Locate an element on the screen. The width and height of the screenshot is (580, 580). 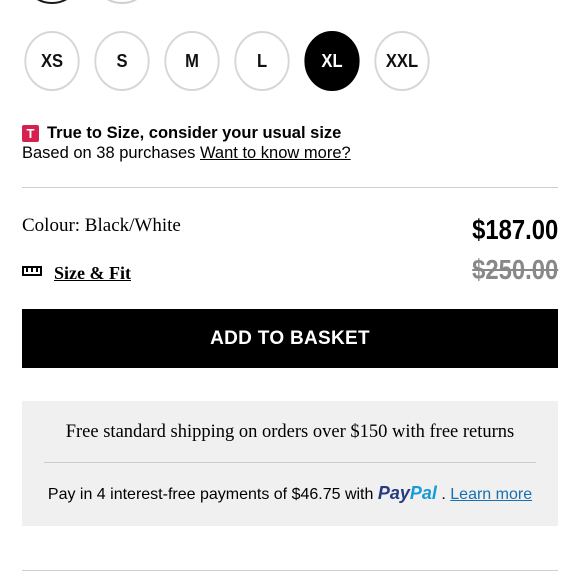
colour-swatch-selected is located at coordinates (52, 2).